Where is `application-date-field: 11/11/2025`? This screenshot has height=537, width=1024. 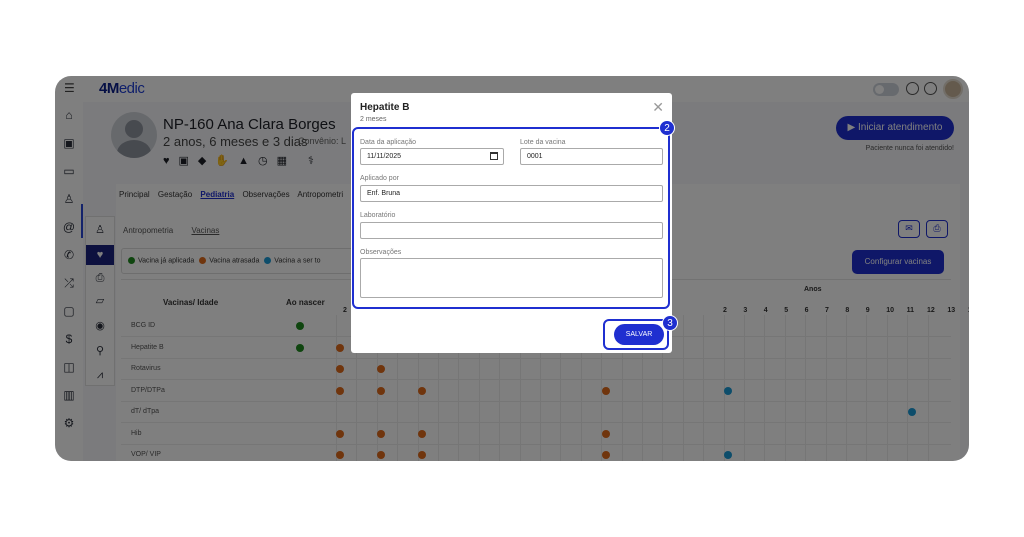 application-date-field: 11/11/2025 is located at coordinates (432, 156).